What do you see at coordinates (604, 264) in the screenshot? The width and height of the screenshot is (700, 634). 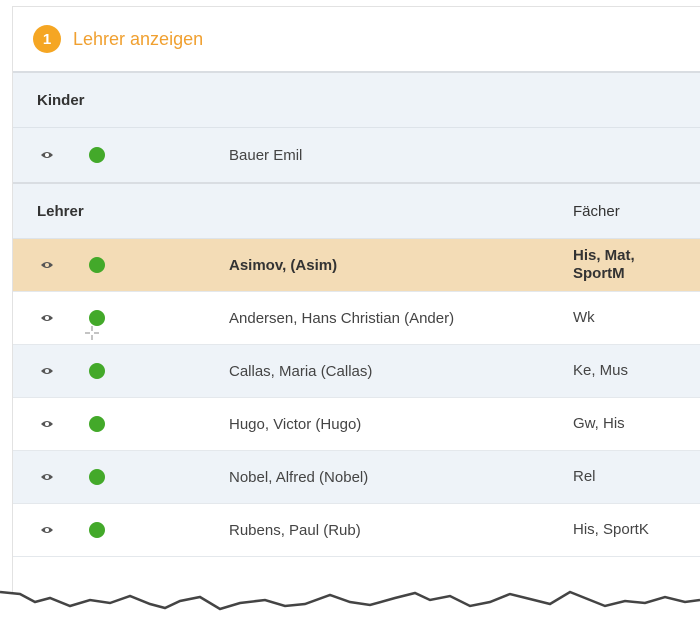 I see `teacher-subjects: His, Mat, SportM` at bounding box center [604, 264].